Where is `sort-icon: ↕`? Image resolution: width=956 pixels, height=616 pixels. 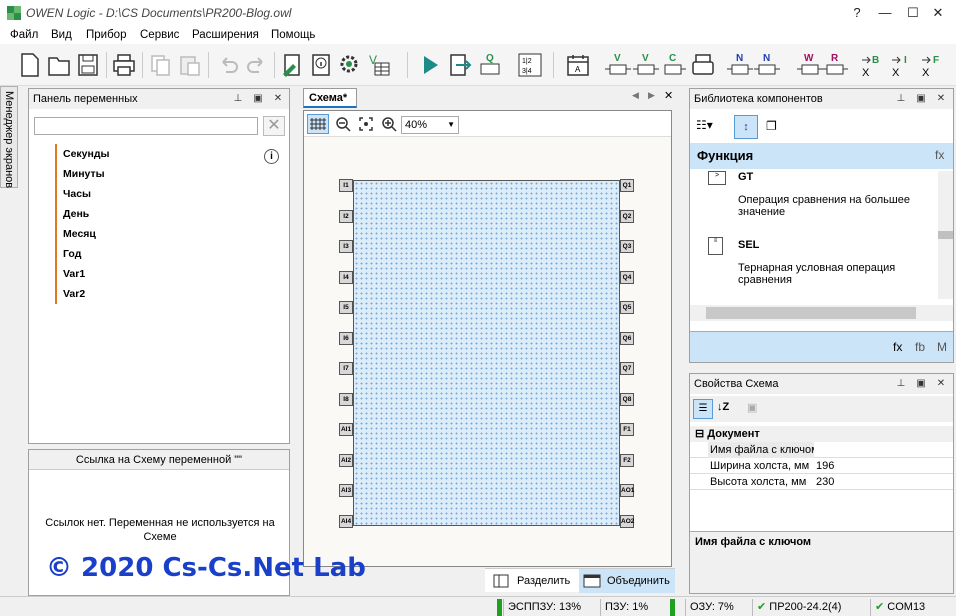 sort-icon: ↕ is located at coordinates (746, 127).